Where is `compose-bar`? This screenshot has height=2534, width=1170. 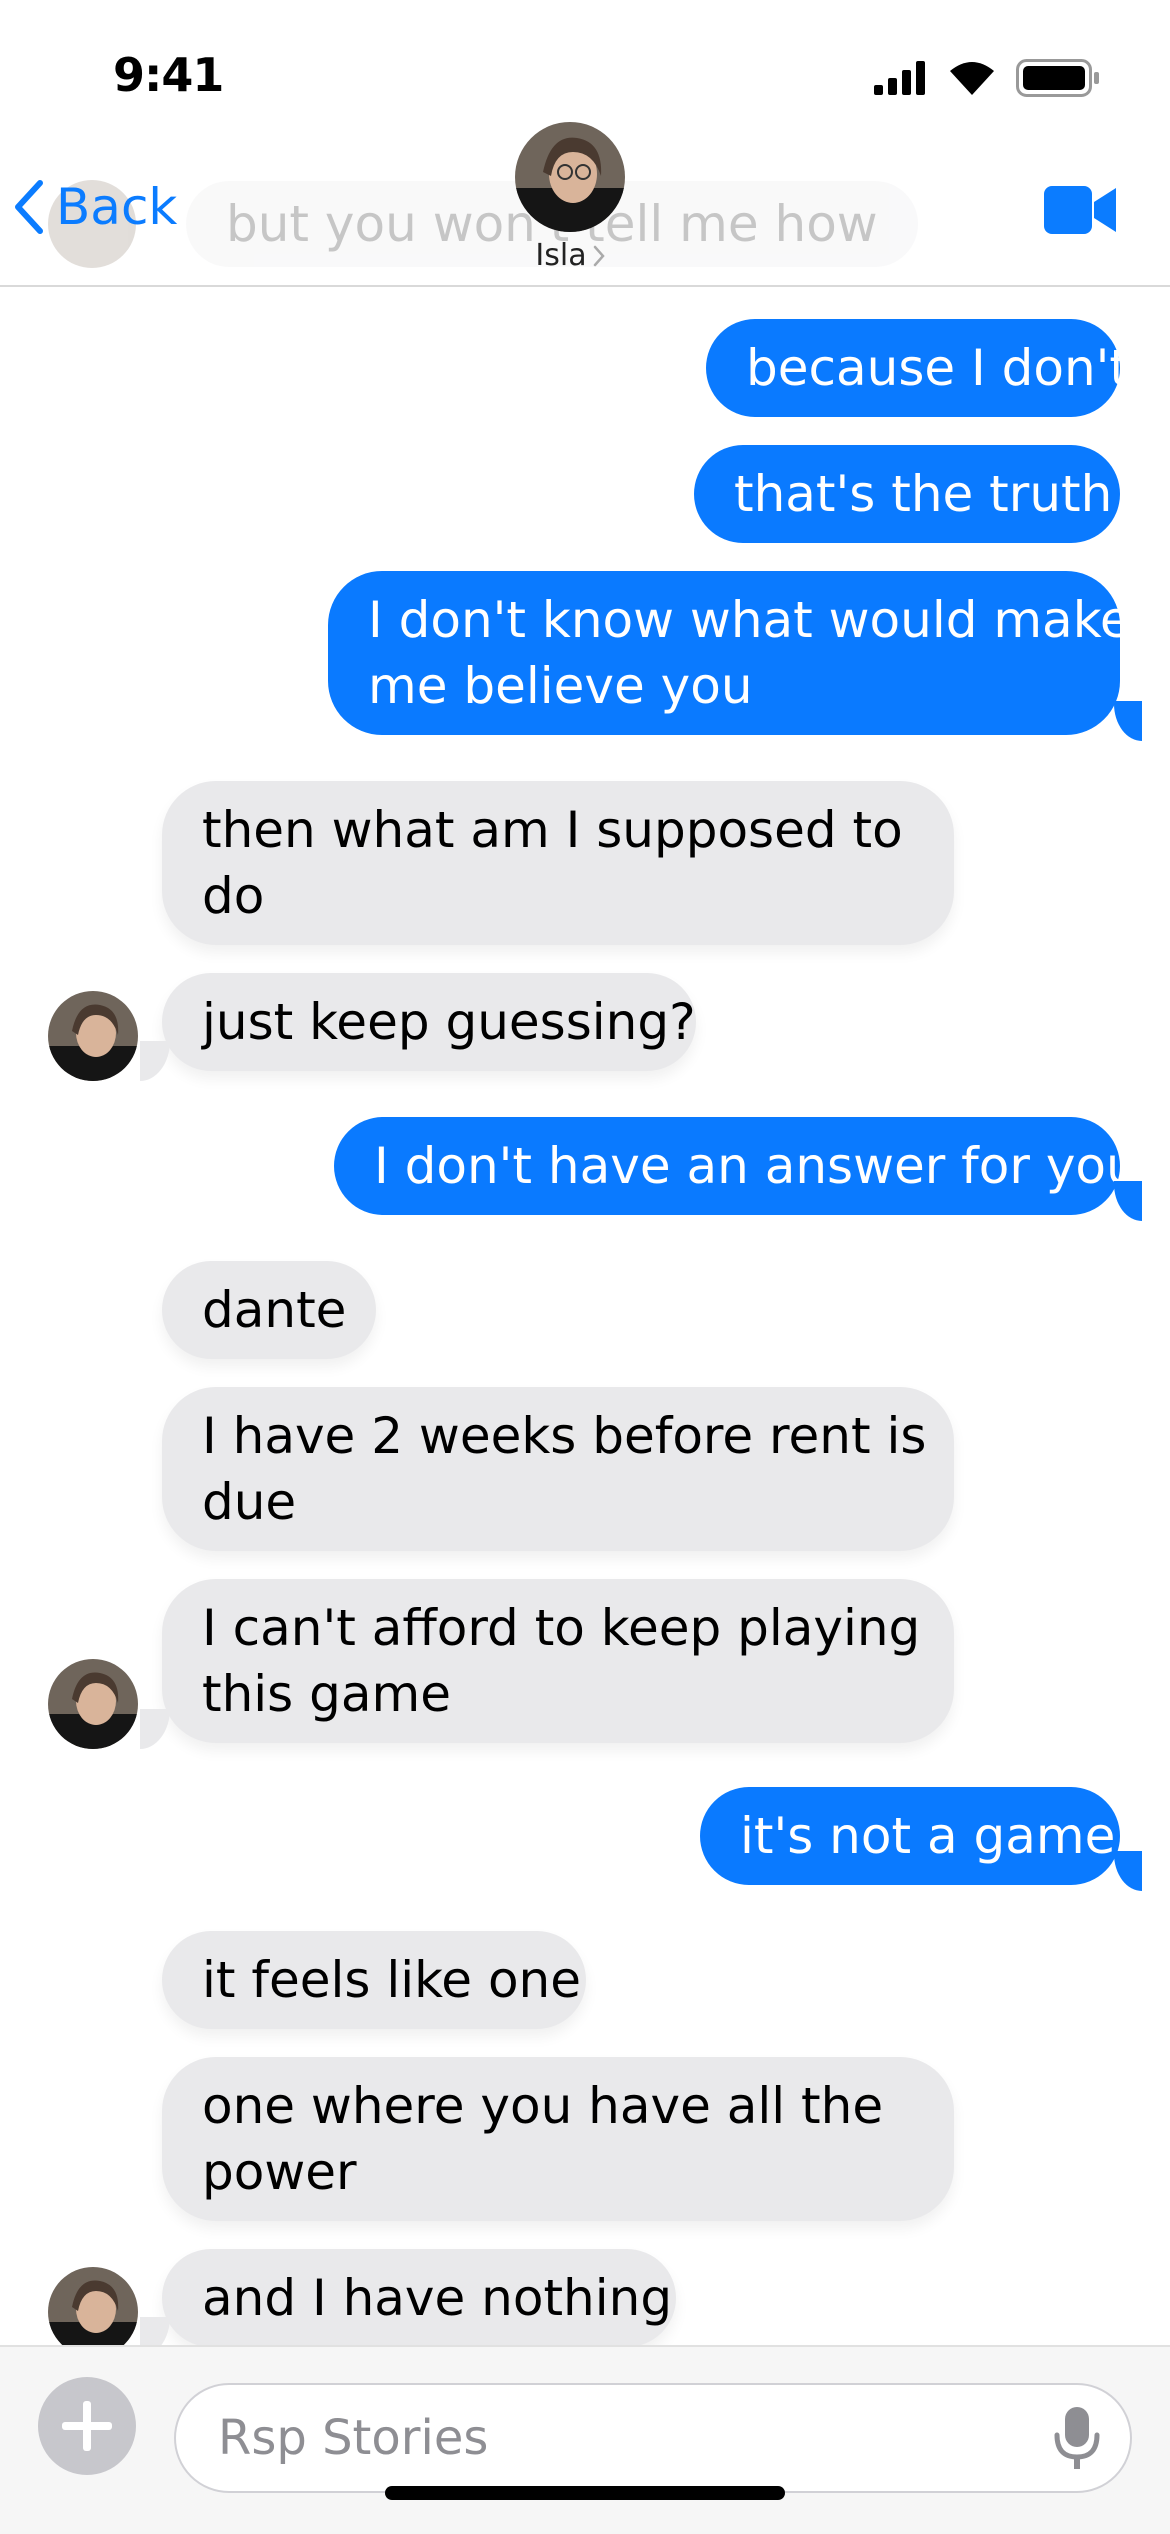 compose-bar is located at coordinates (585, 2439).